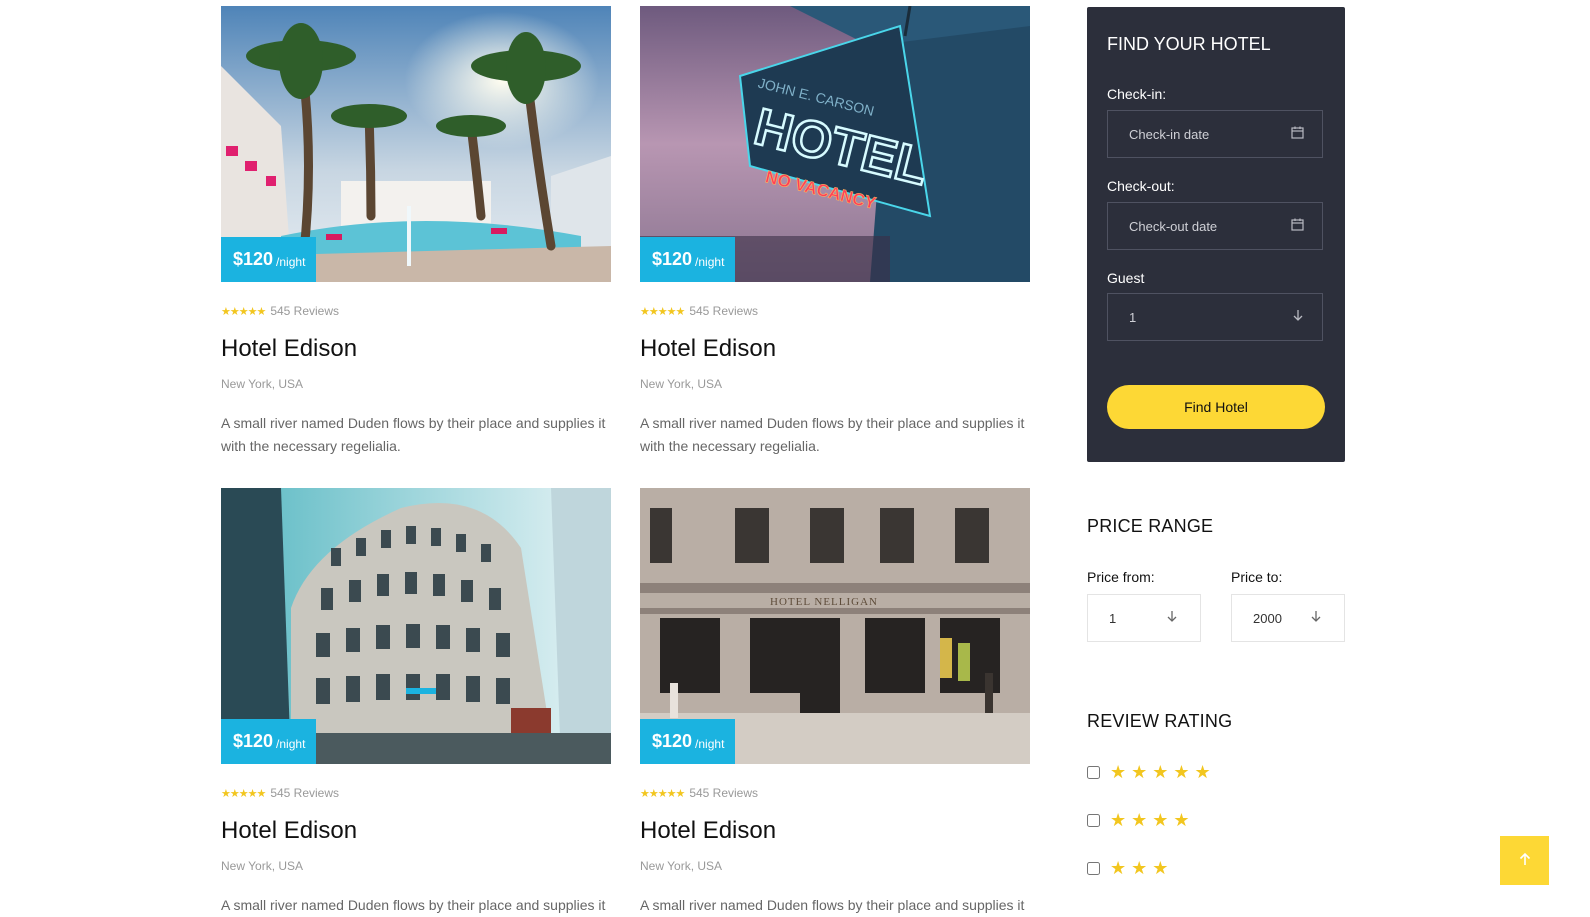 This screenshot has height=917, width=1590. I want to click on back-to-top-button, so click(1524, 860).